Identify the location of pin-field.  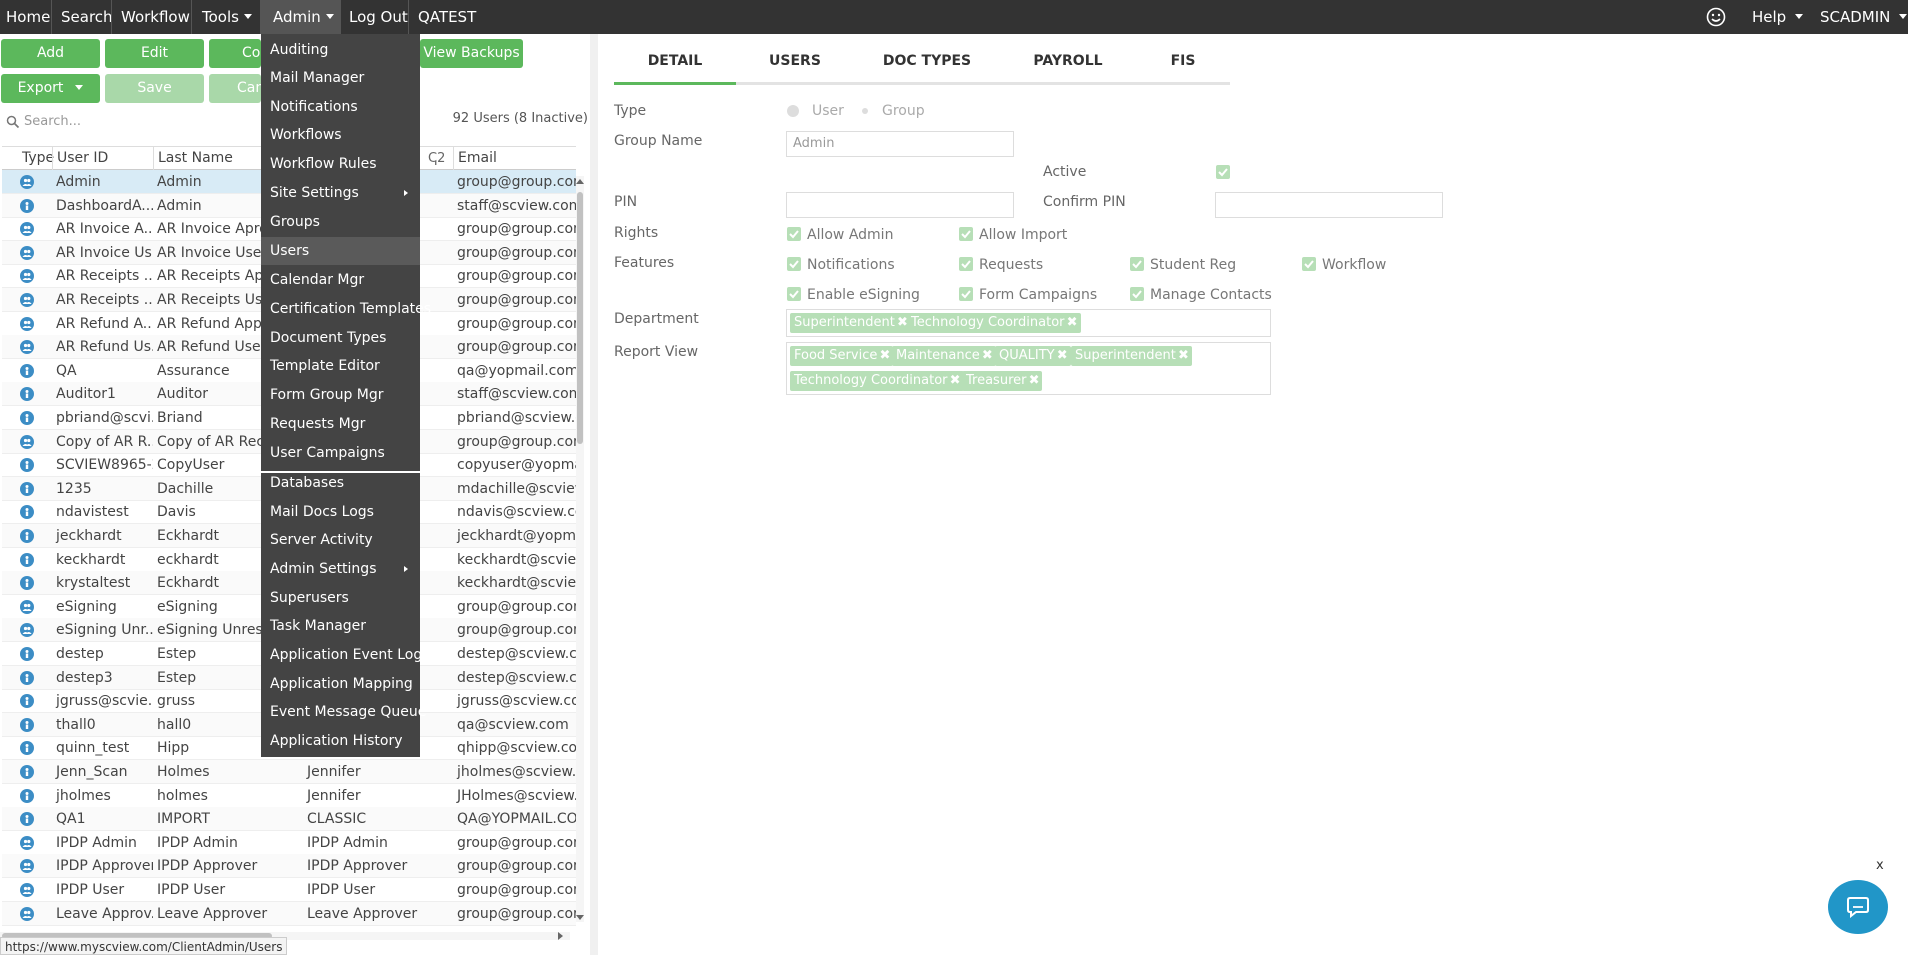
(900, 205).